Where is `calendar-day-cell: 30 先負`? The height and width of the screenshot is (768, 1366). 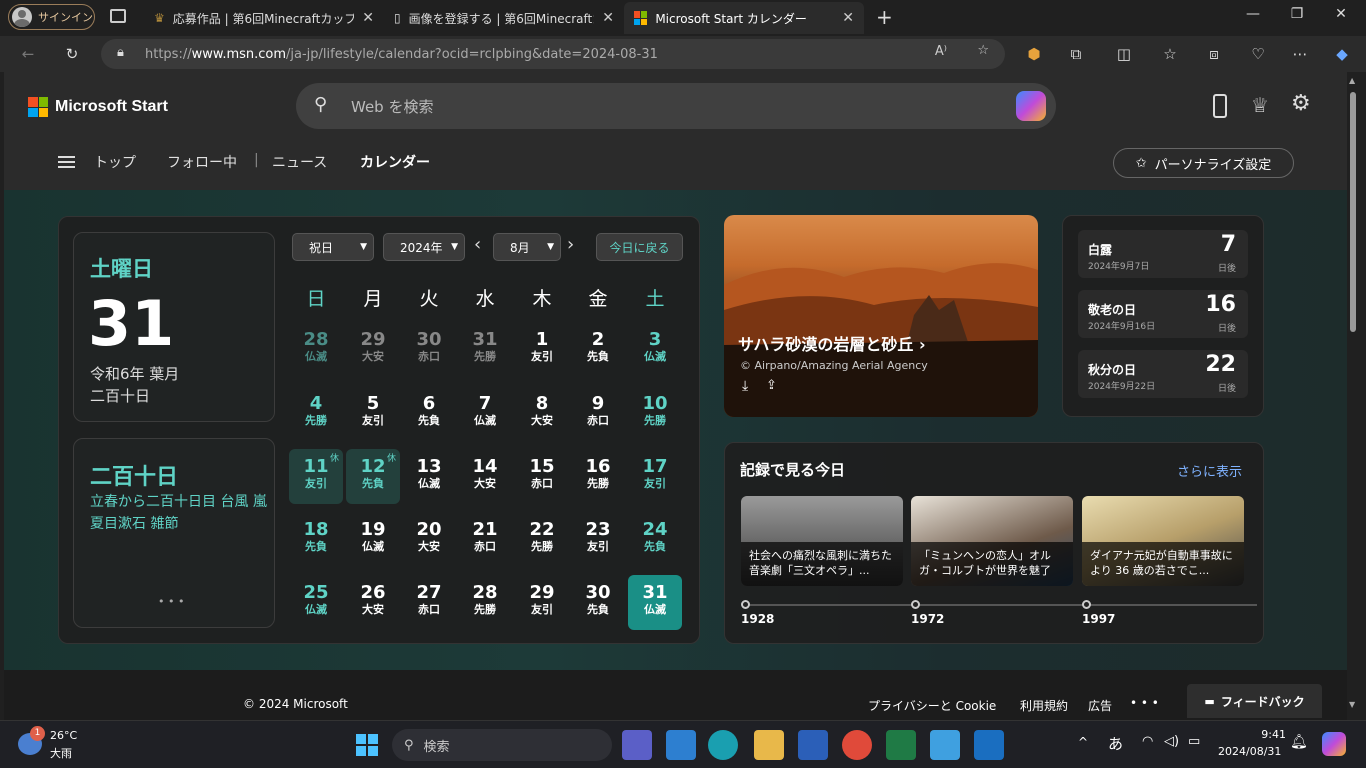
calendar-day-cell: 30 先負 is located at coordinates (598, 602).